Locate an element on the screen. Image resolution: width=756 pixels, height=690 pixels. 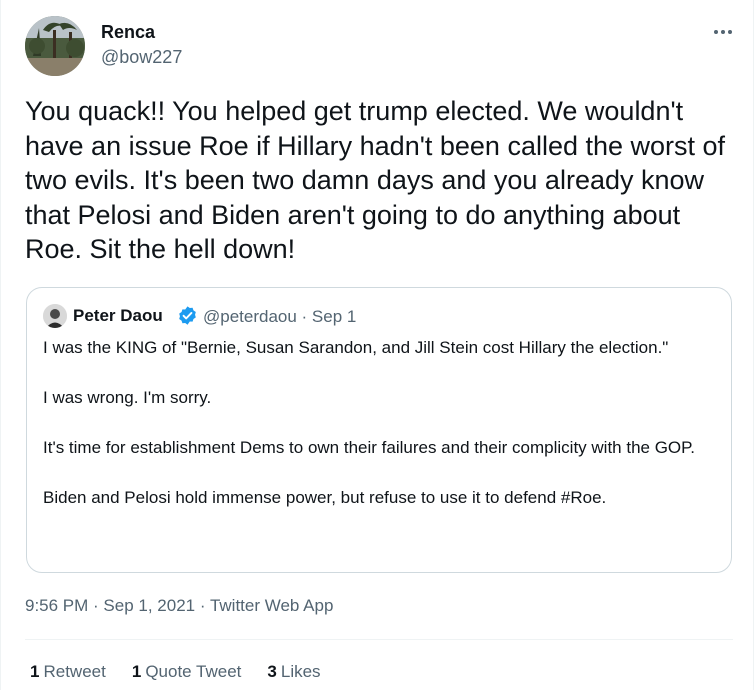
quote-tweets-count: 1 is located at coordinates (136, 671).